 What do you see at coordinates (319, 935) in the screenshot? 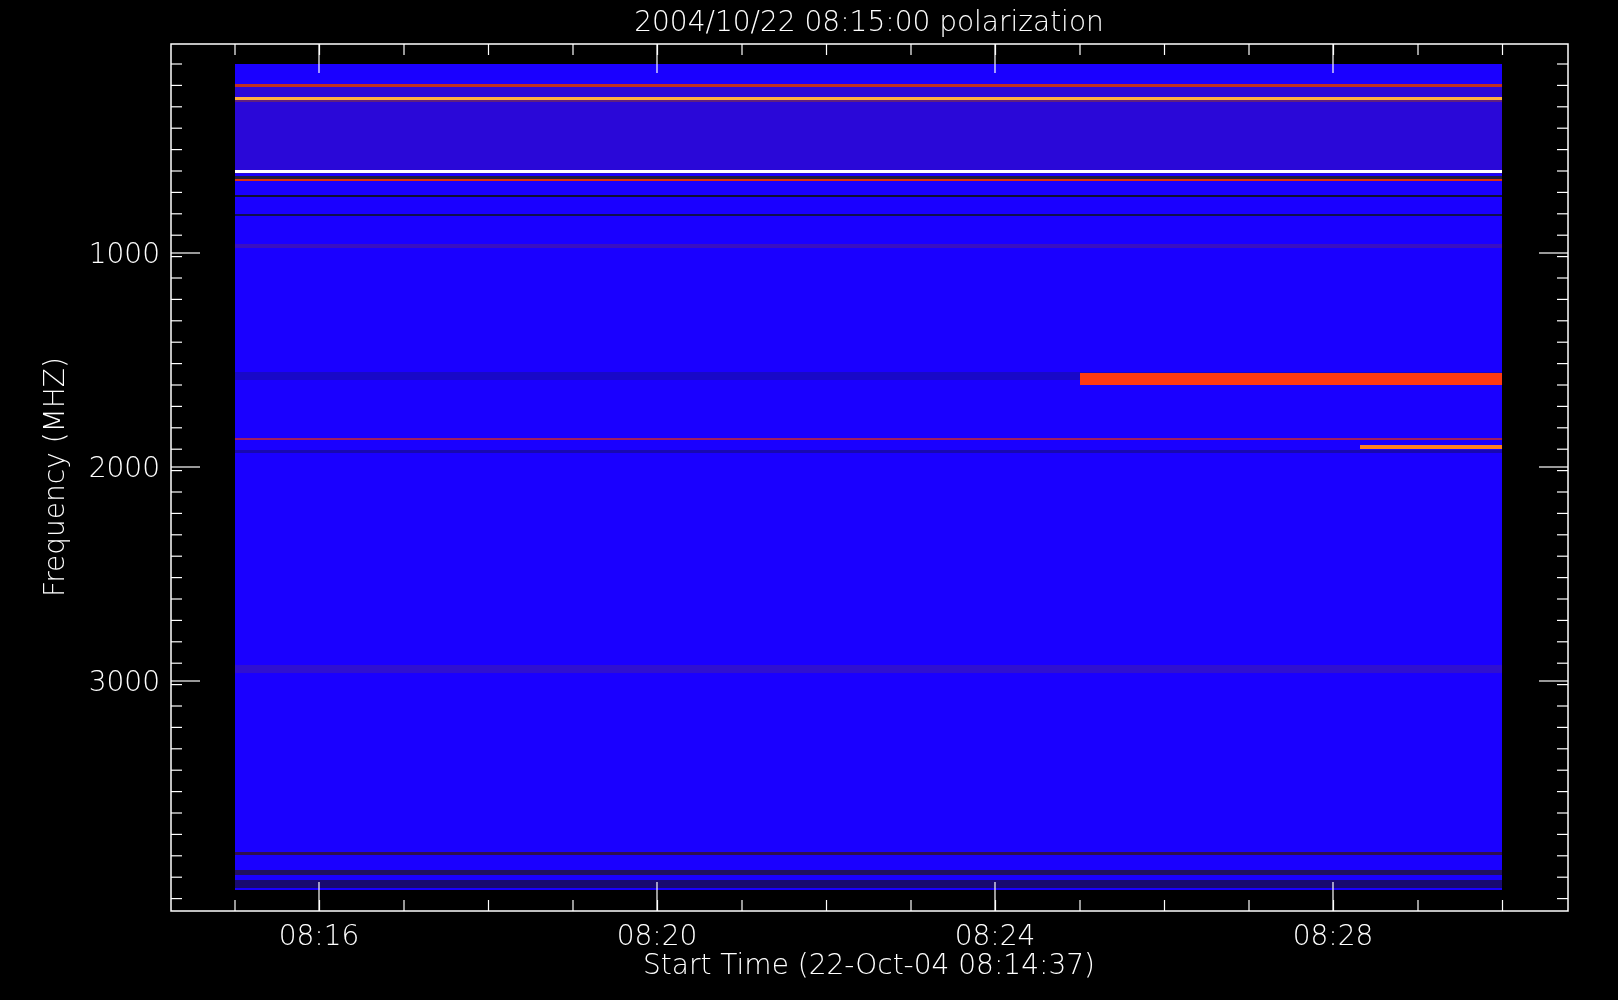
I see `x-tick-label: 08:16` at bounding box center [319, 935].